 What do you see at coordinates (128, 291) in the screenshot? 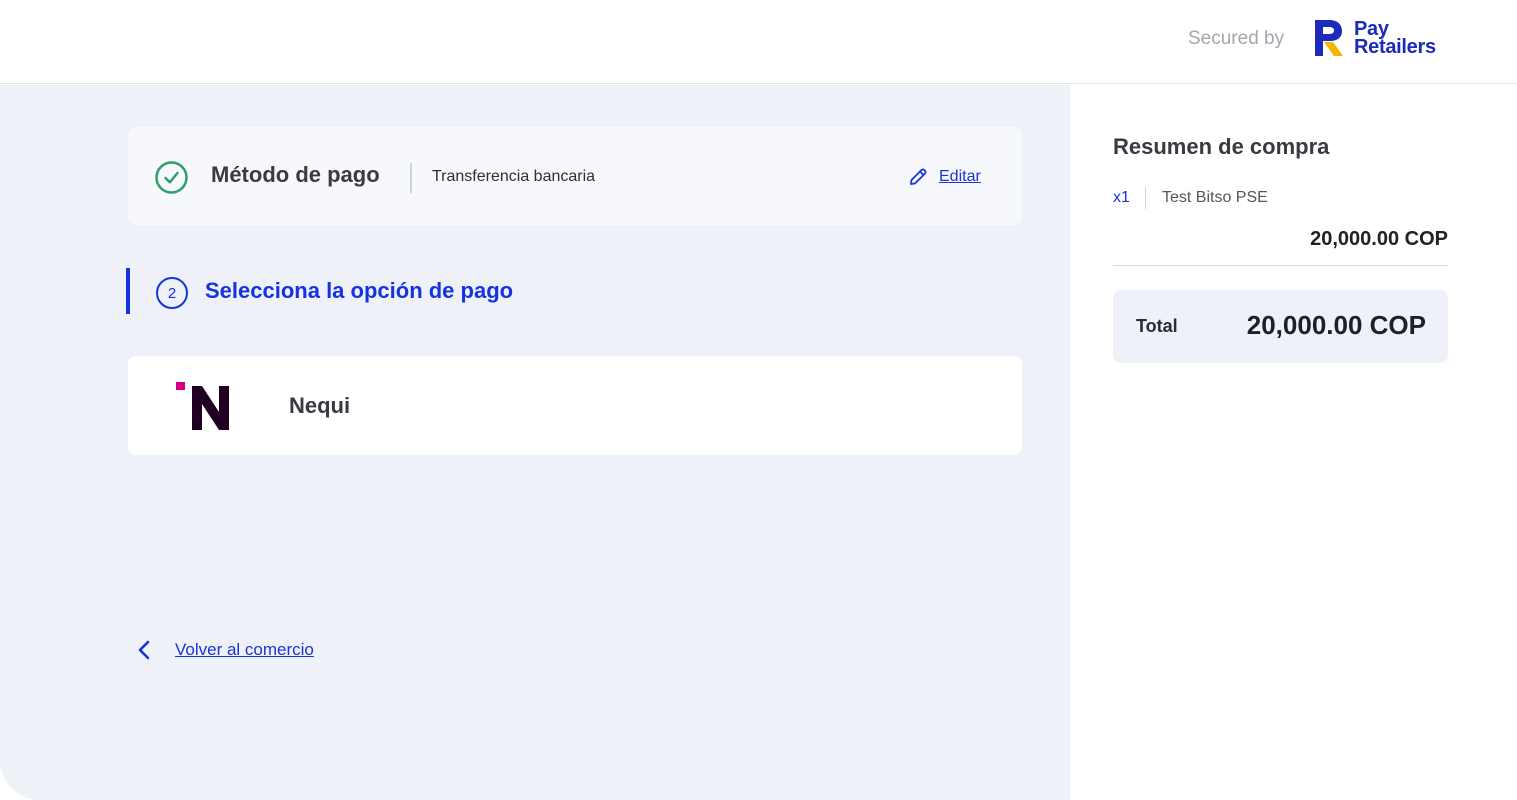
I see `active-step-indicator` at bounding box center [128, 291].